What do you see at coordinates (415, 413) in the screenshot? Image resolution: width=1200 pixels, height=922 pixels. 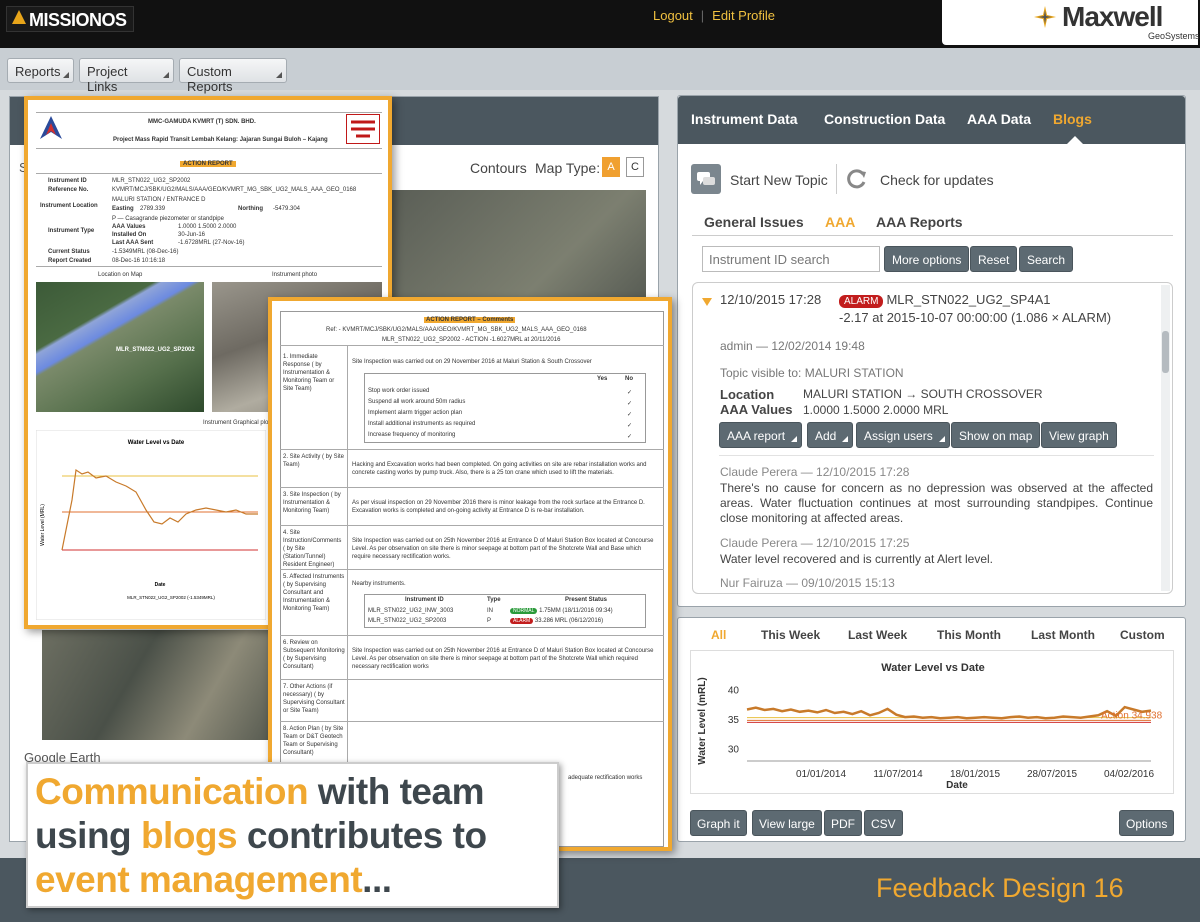 I see `checklist-item: Implement alarm trigger action plan` at bounding box center [415, 413].